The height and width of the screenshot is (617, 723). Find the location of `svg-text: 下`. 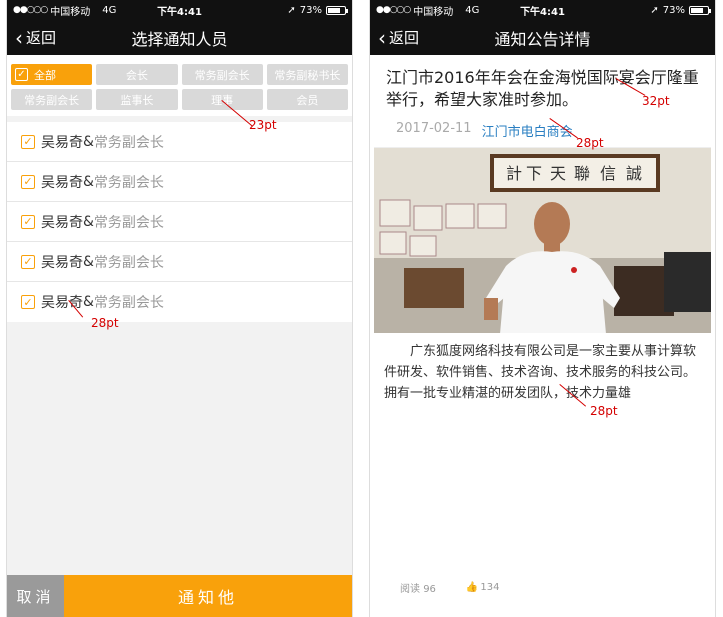

svg-text: 下 is located at coordinates (534, 173).